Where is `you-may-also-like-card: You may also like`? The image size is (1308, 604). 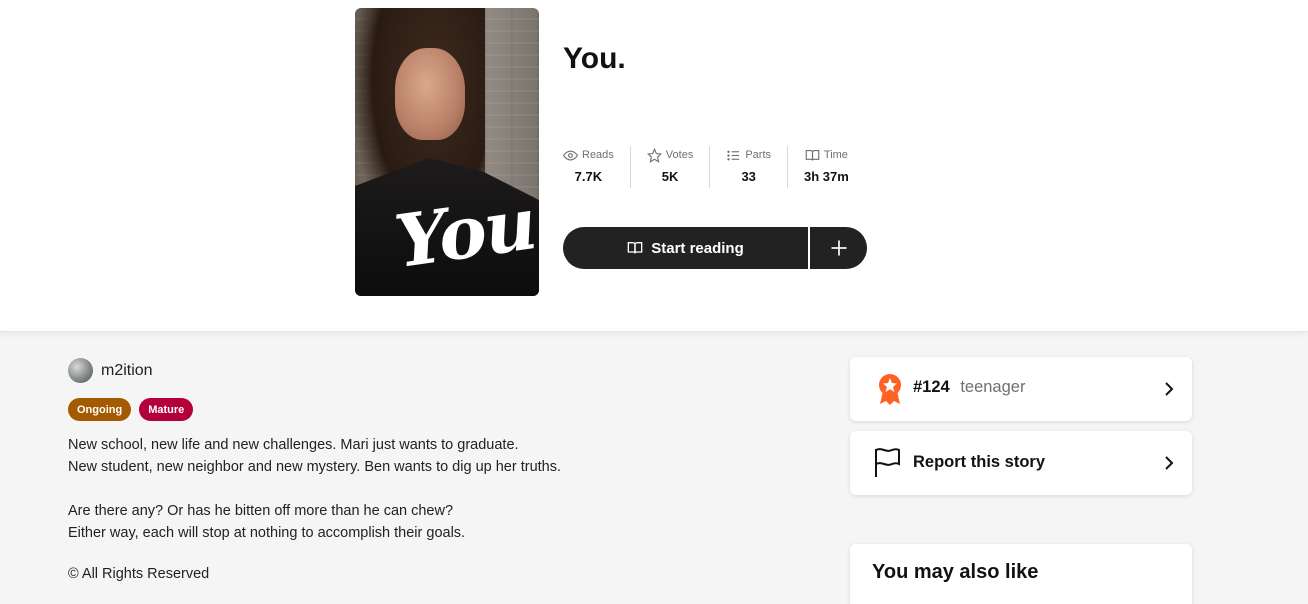 you-may-also-like-card: You may also like is located at coordinates (1021, 574).